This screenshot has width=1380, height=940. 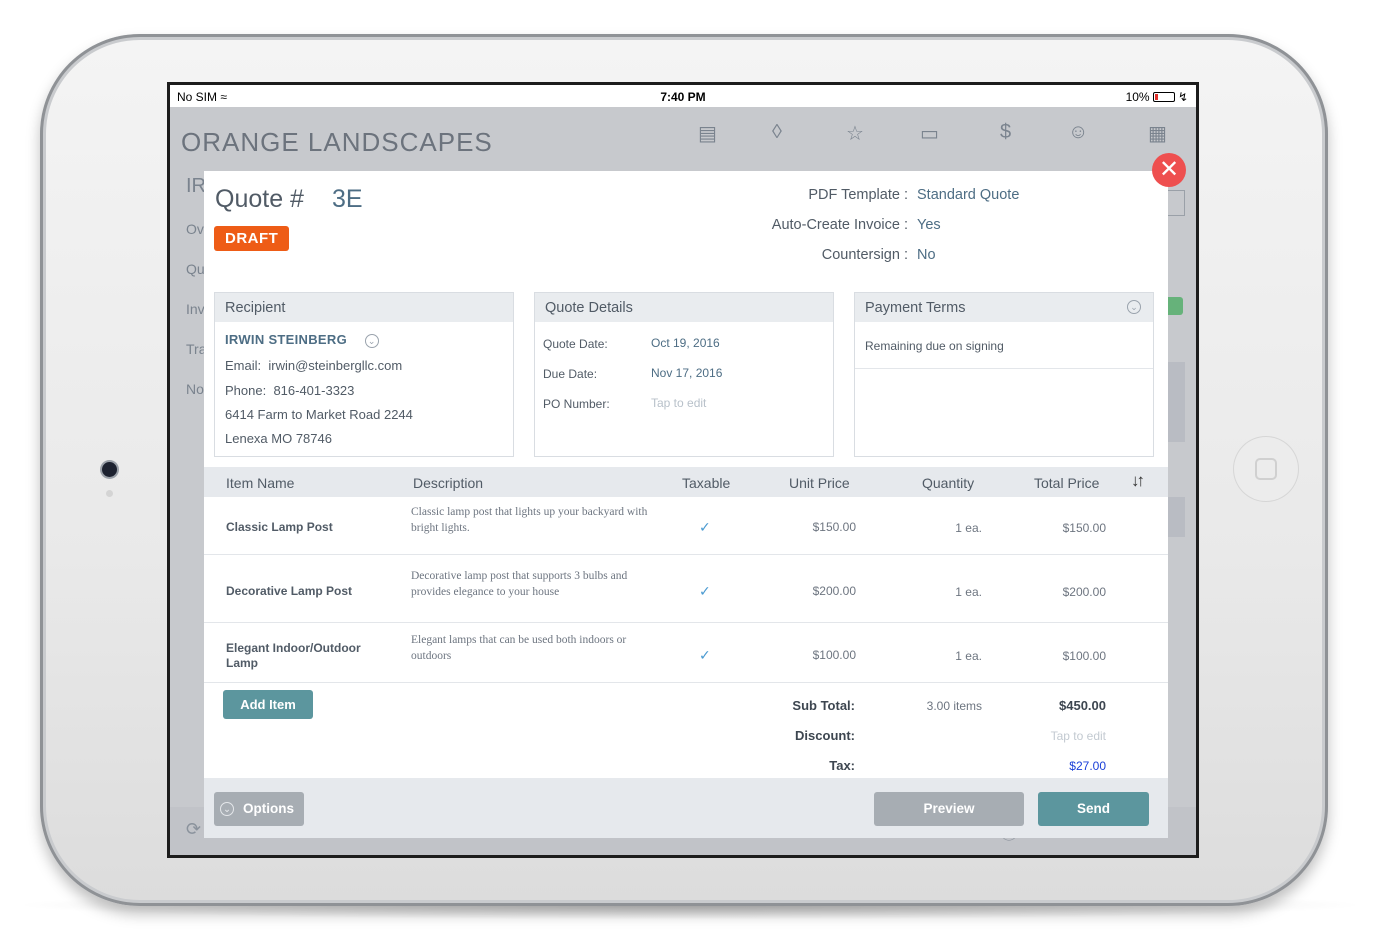 I want to click on meta-label: Auto-Create Invoice :, so click(x=839, y=225).